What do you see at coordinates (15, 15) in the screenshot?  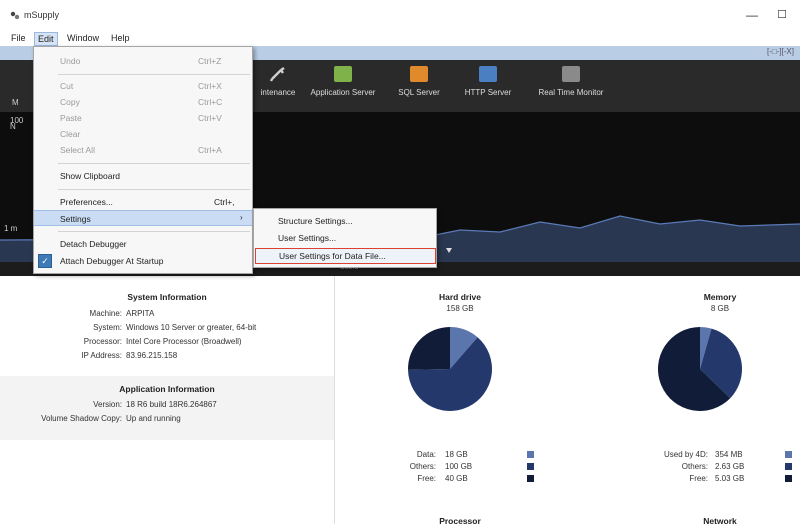 I see `app-logo-icon` at bounding box center [15, 15].